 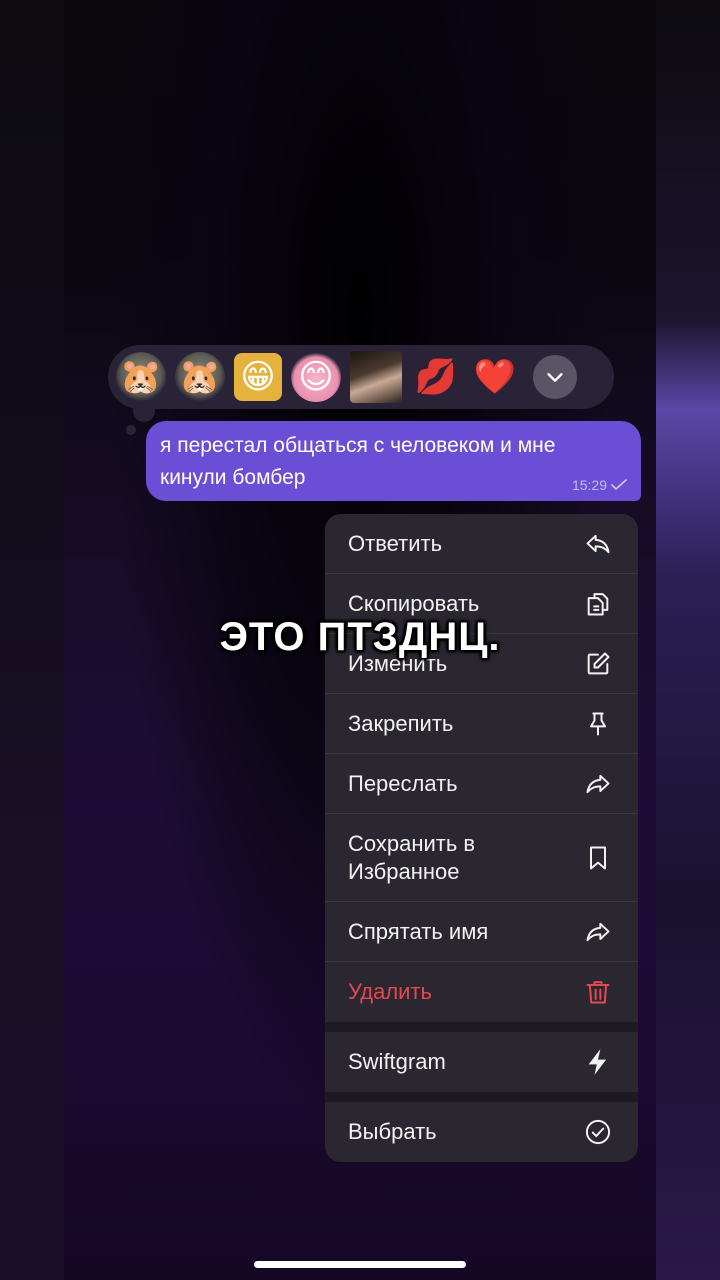 What do you see at coordinates (481, 724) in the screenshot?
I see `menu-item-pin: Закрепить` at bounding box center [481, 724].